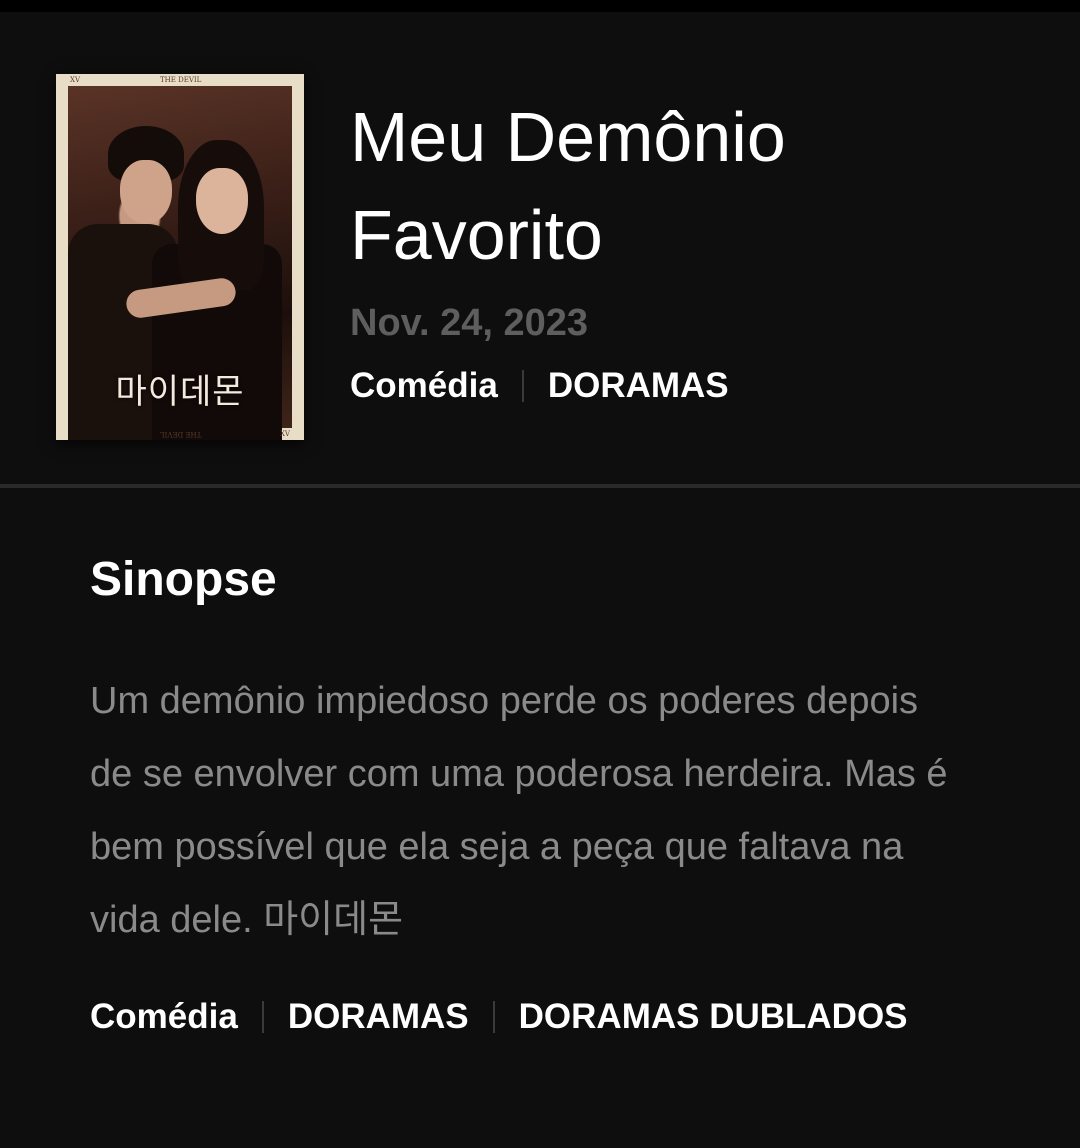  I want to click on poster-face-woman, so click(222, 201).